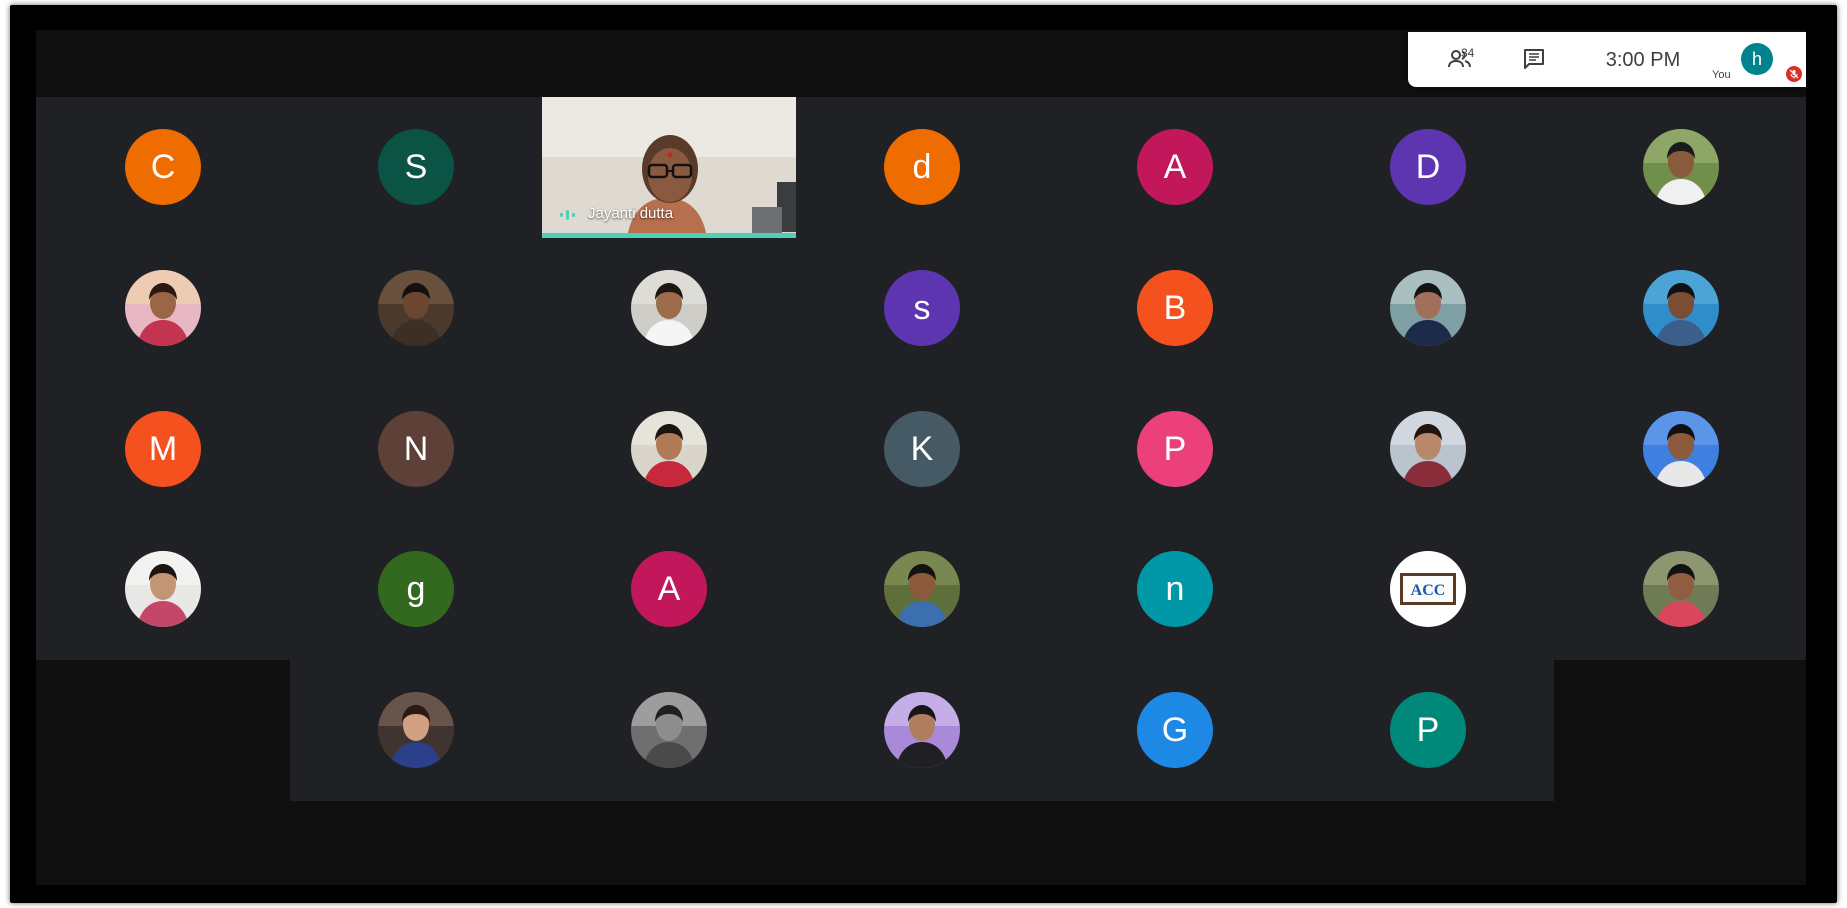  I want to click on participant-initial-avatar: B, so click(1175, 308).